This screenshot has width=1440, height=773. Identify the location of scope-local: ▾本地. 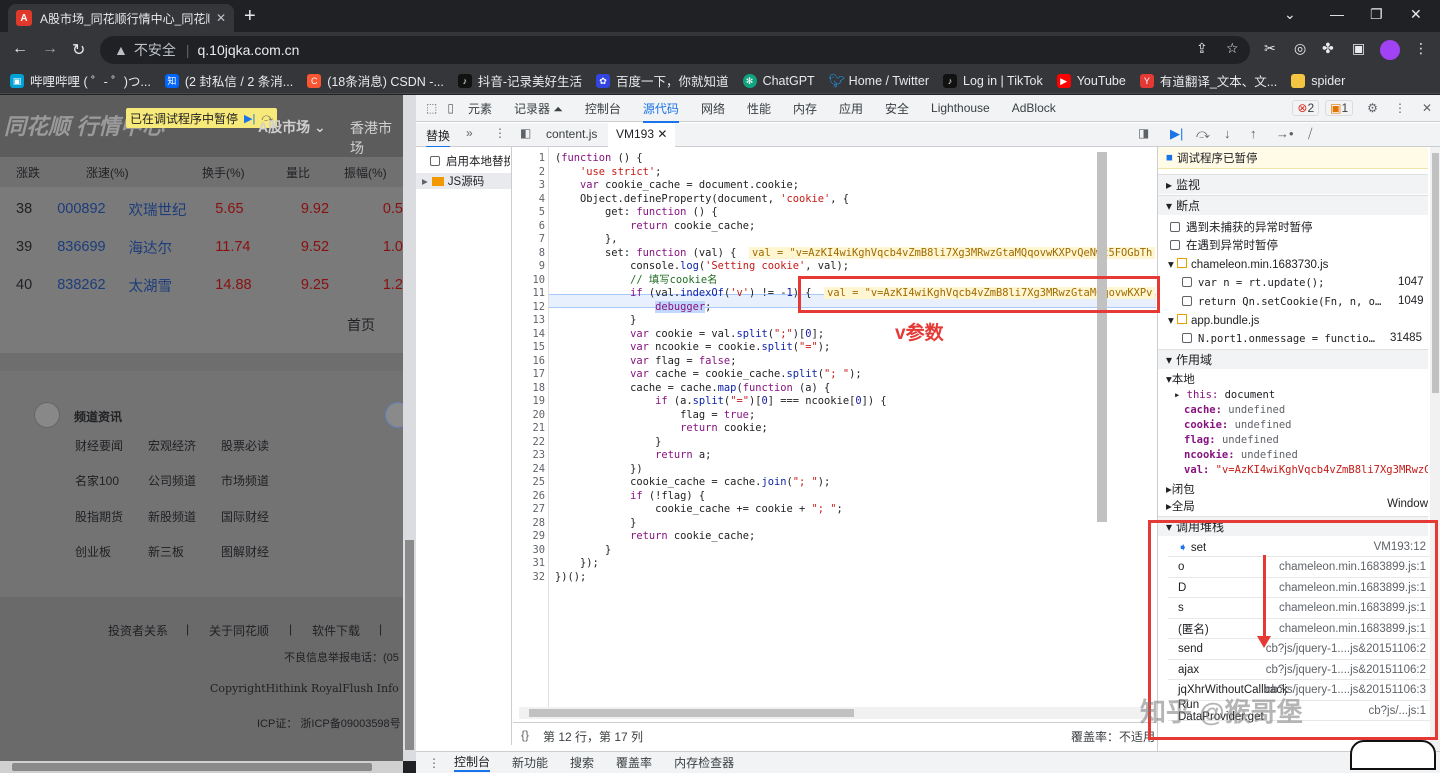
(1180, 379).